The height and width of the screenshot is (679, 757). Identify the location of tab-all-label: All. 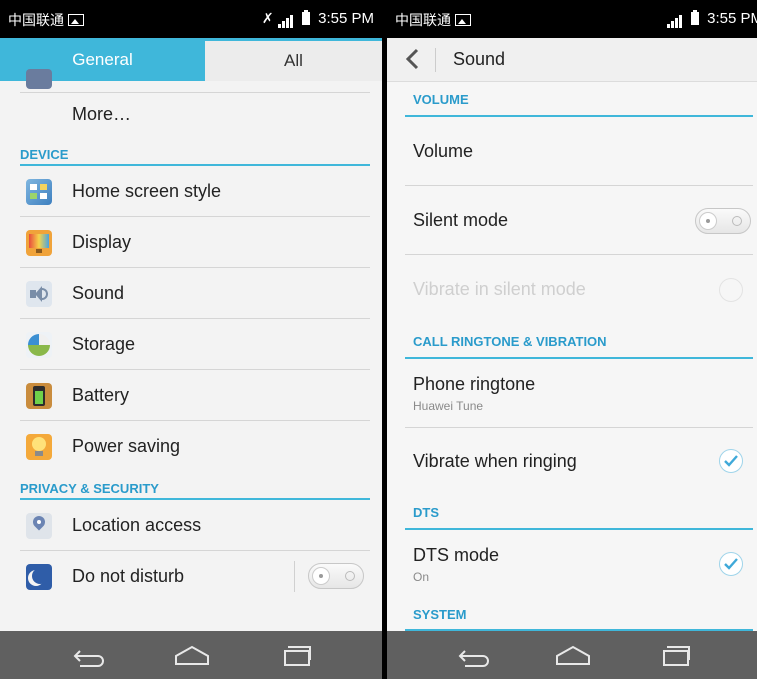
(293, 60).